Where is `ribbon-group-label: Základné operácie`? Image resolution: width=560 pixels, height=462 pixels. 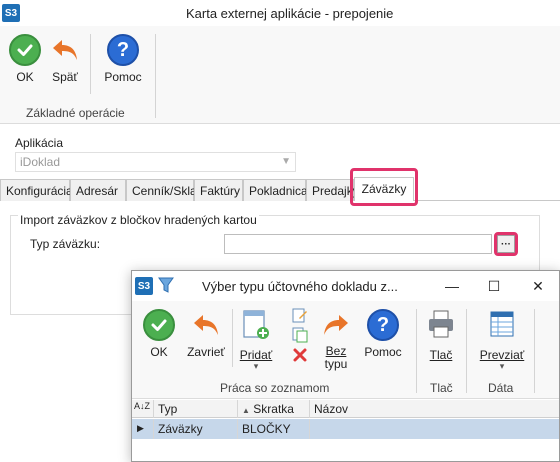
ribbon-group-label: Základné operácie is located at coordinates (75, 113).